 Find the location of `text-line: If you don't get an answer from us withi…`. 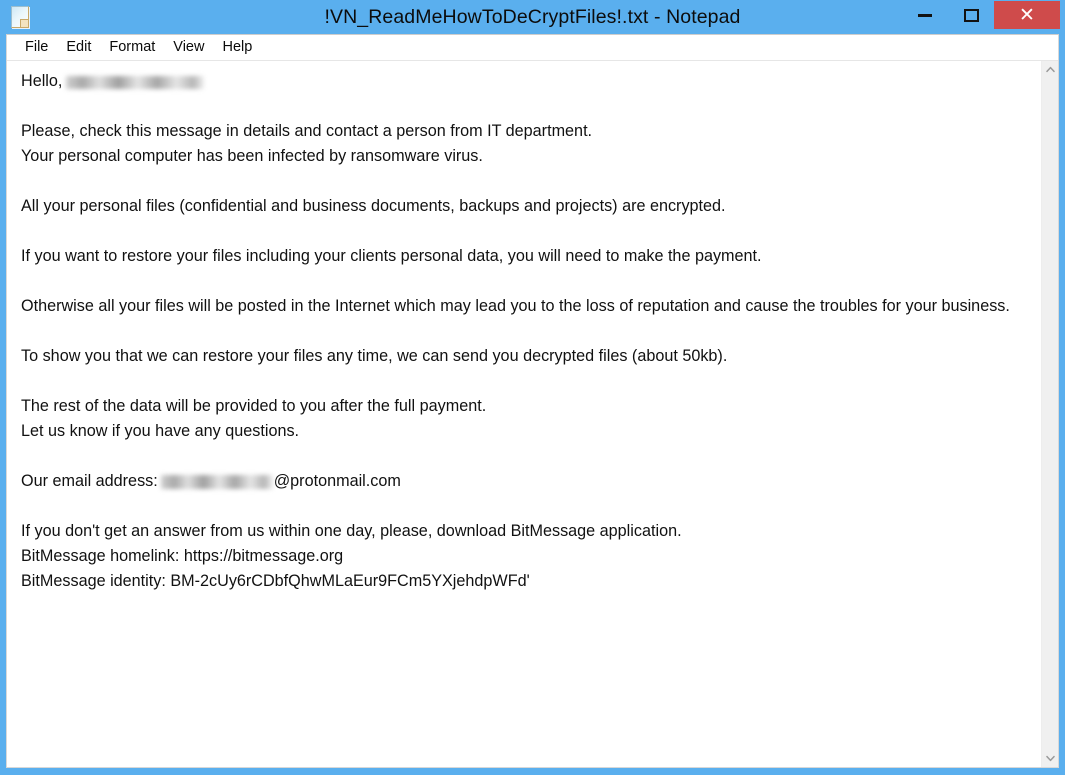

text-line: If you don't get an answer from us withi… is located at coordinates (351, 531).